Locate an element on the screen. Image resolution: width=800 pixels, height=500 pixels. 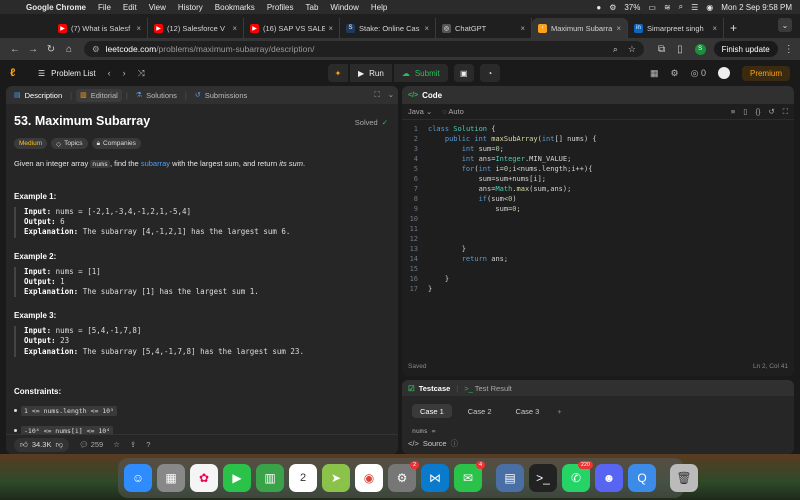
user-avatar is located at coordinates (723, 73).